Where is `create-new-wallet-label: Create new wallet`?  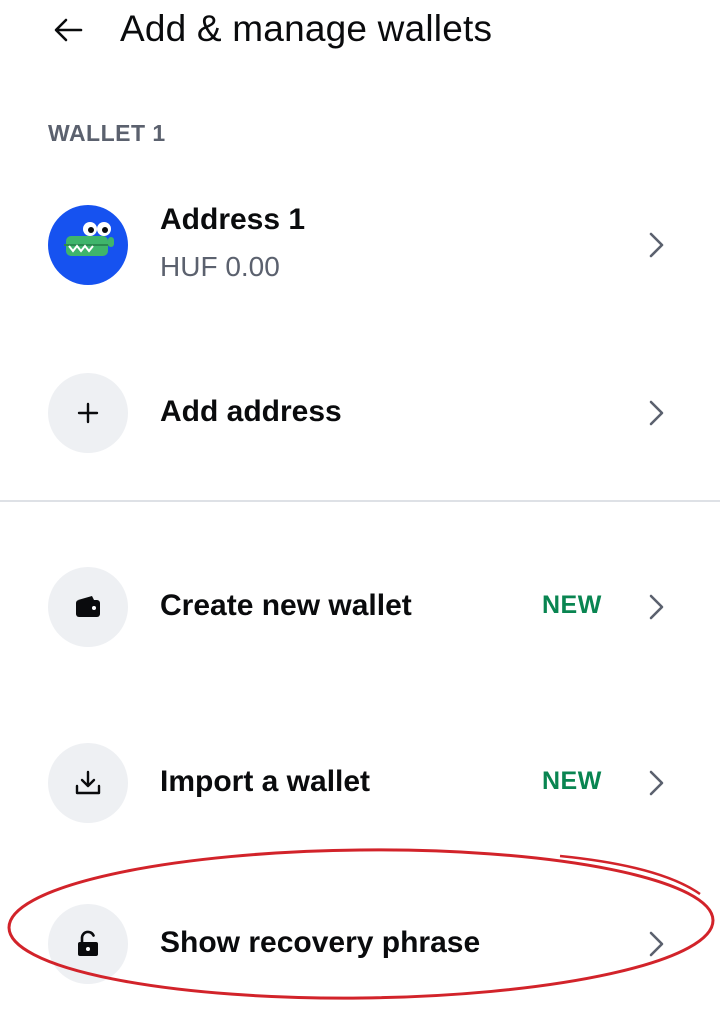
create-new-wallet-label: Create new wallet is located at coordinates (286, 605).